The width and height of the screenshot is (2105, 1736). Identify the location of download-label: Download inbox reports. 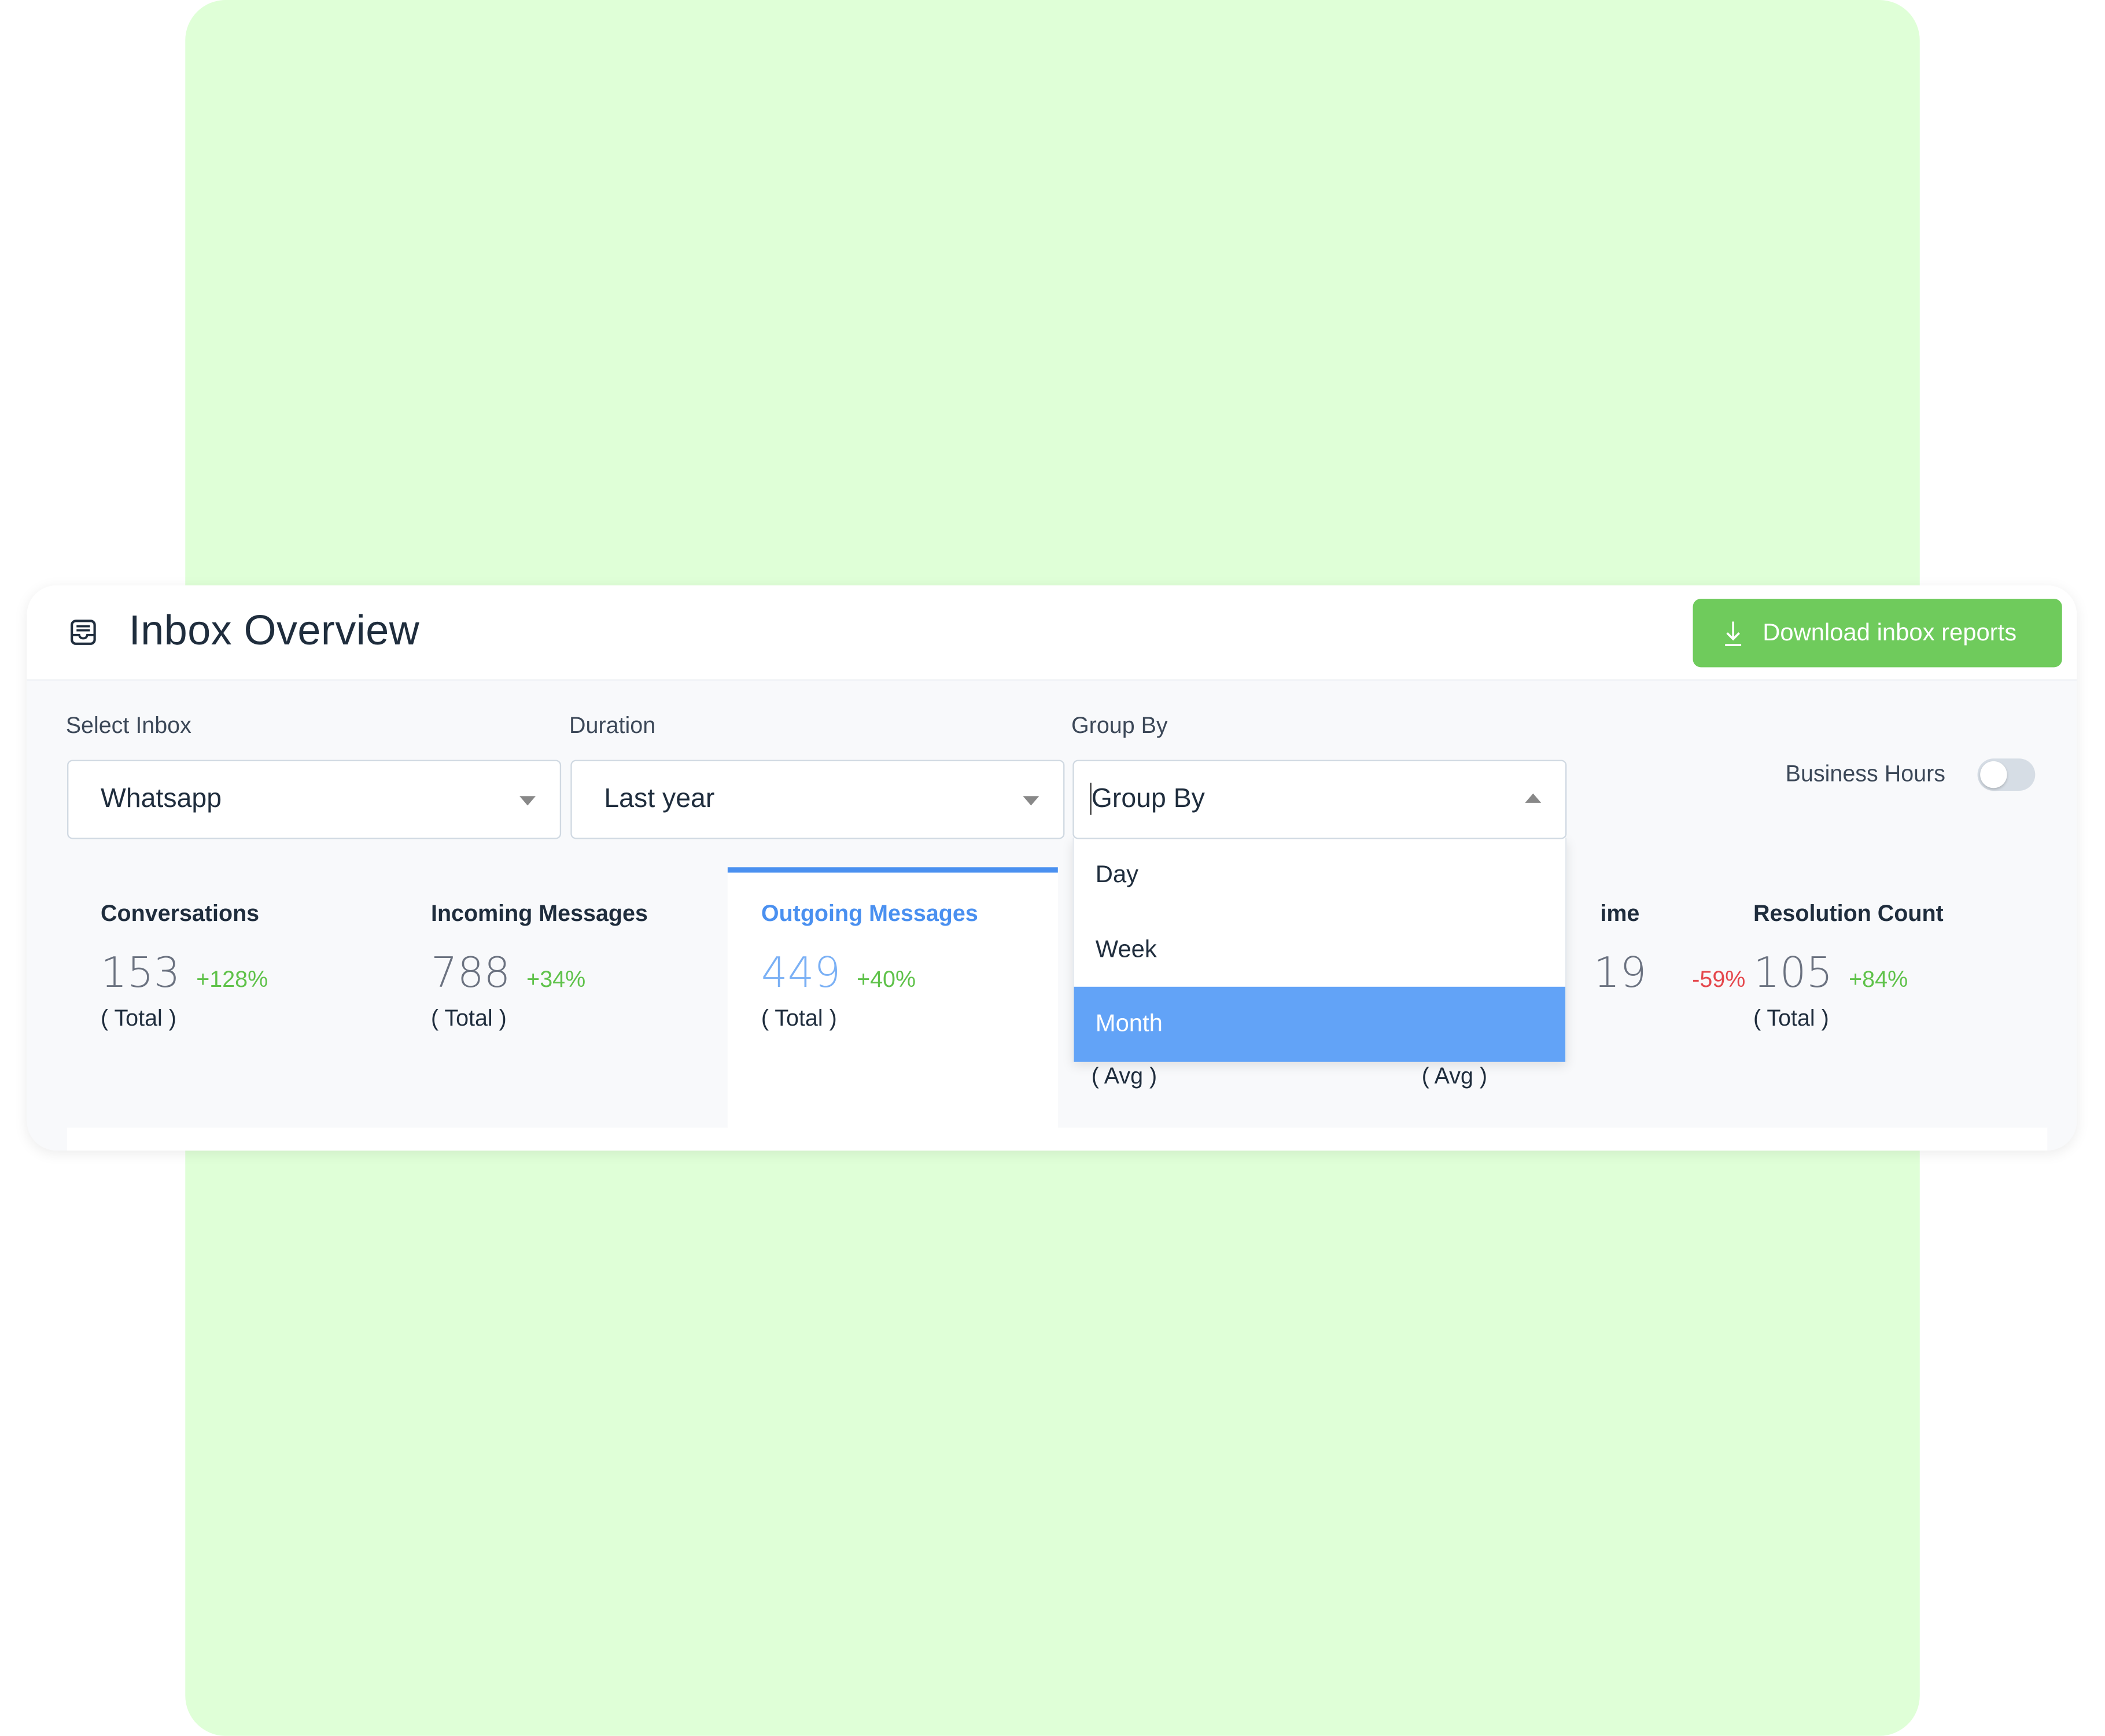
(1890, 632).